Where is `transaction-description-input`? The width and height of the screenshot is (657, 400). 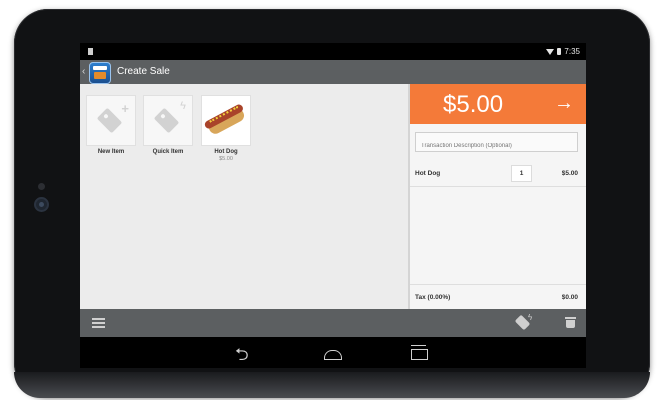 transaction-description-input is located at coordinates (496, 142).